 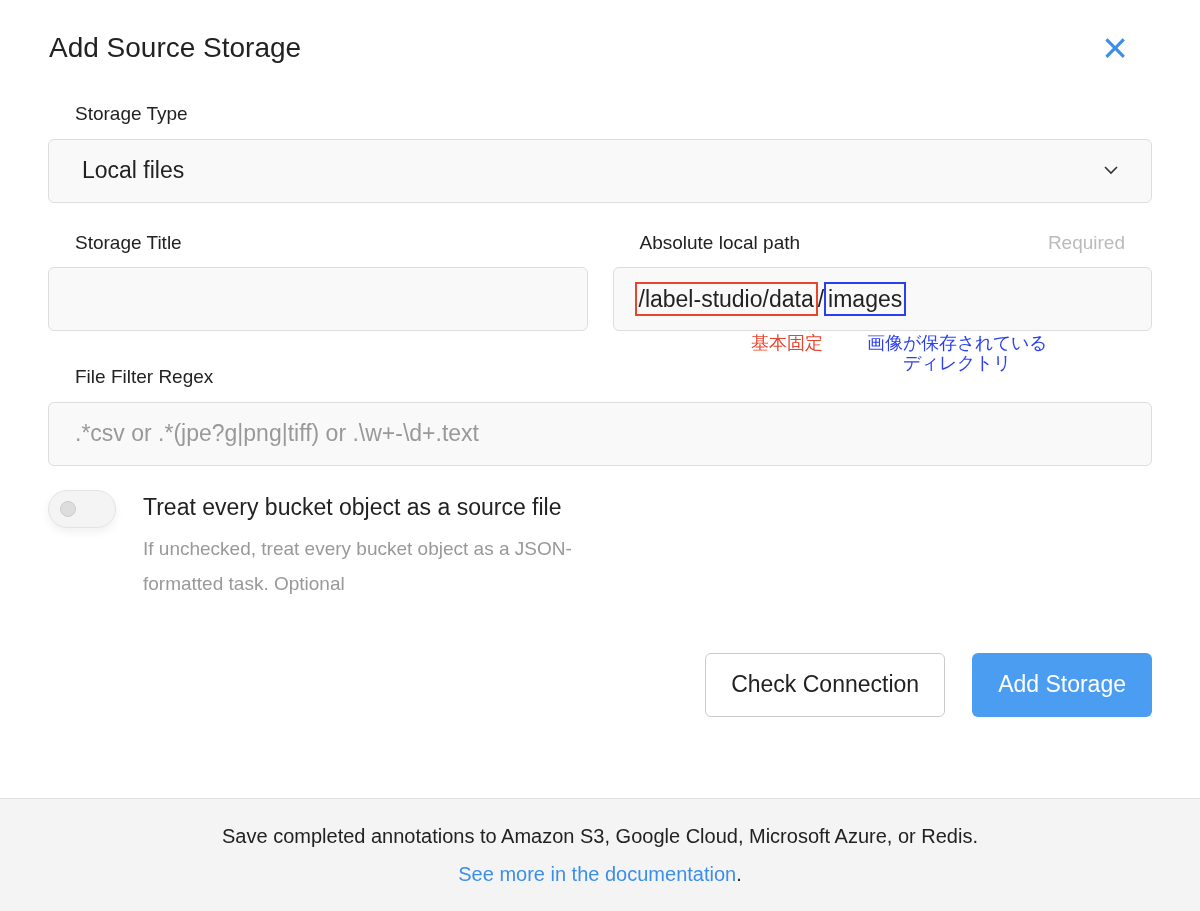 I want to click on field-label: Absolute local path, so click(x=720, y=242).